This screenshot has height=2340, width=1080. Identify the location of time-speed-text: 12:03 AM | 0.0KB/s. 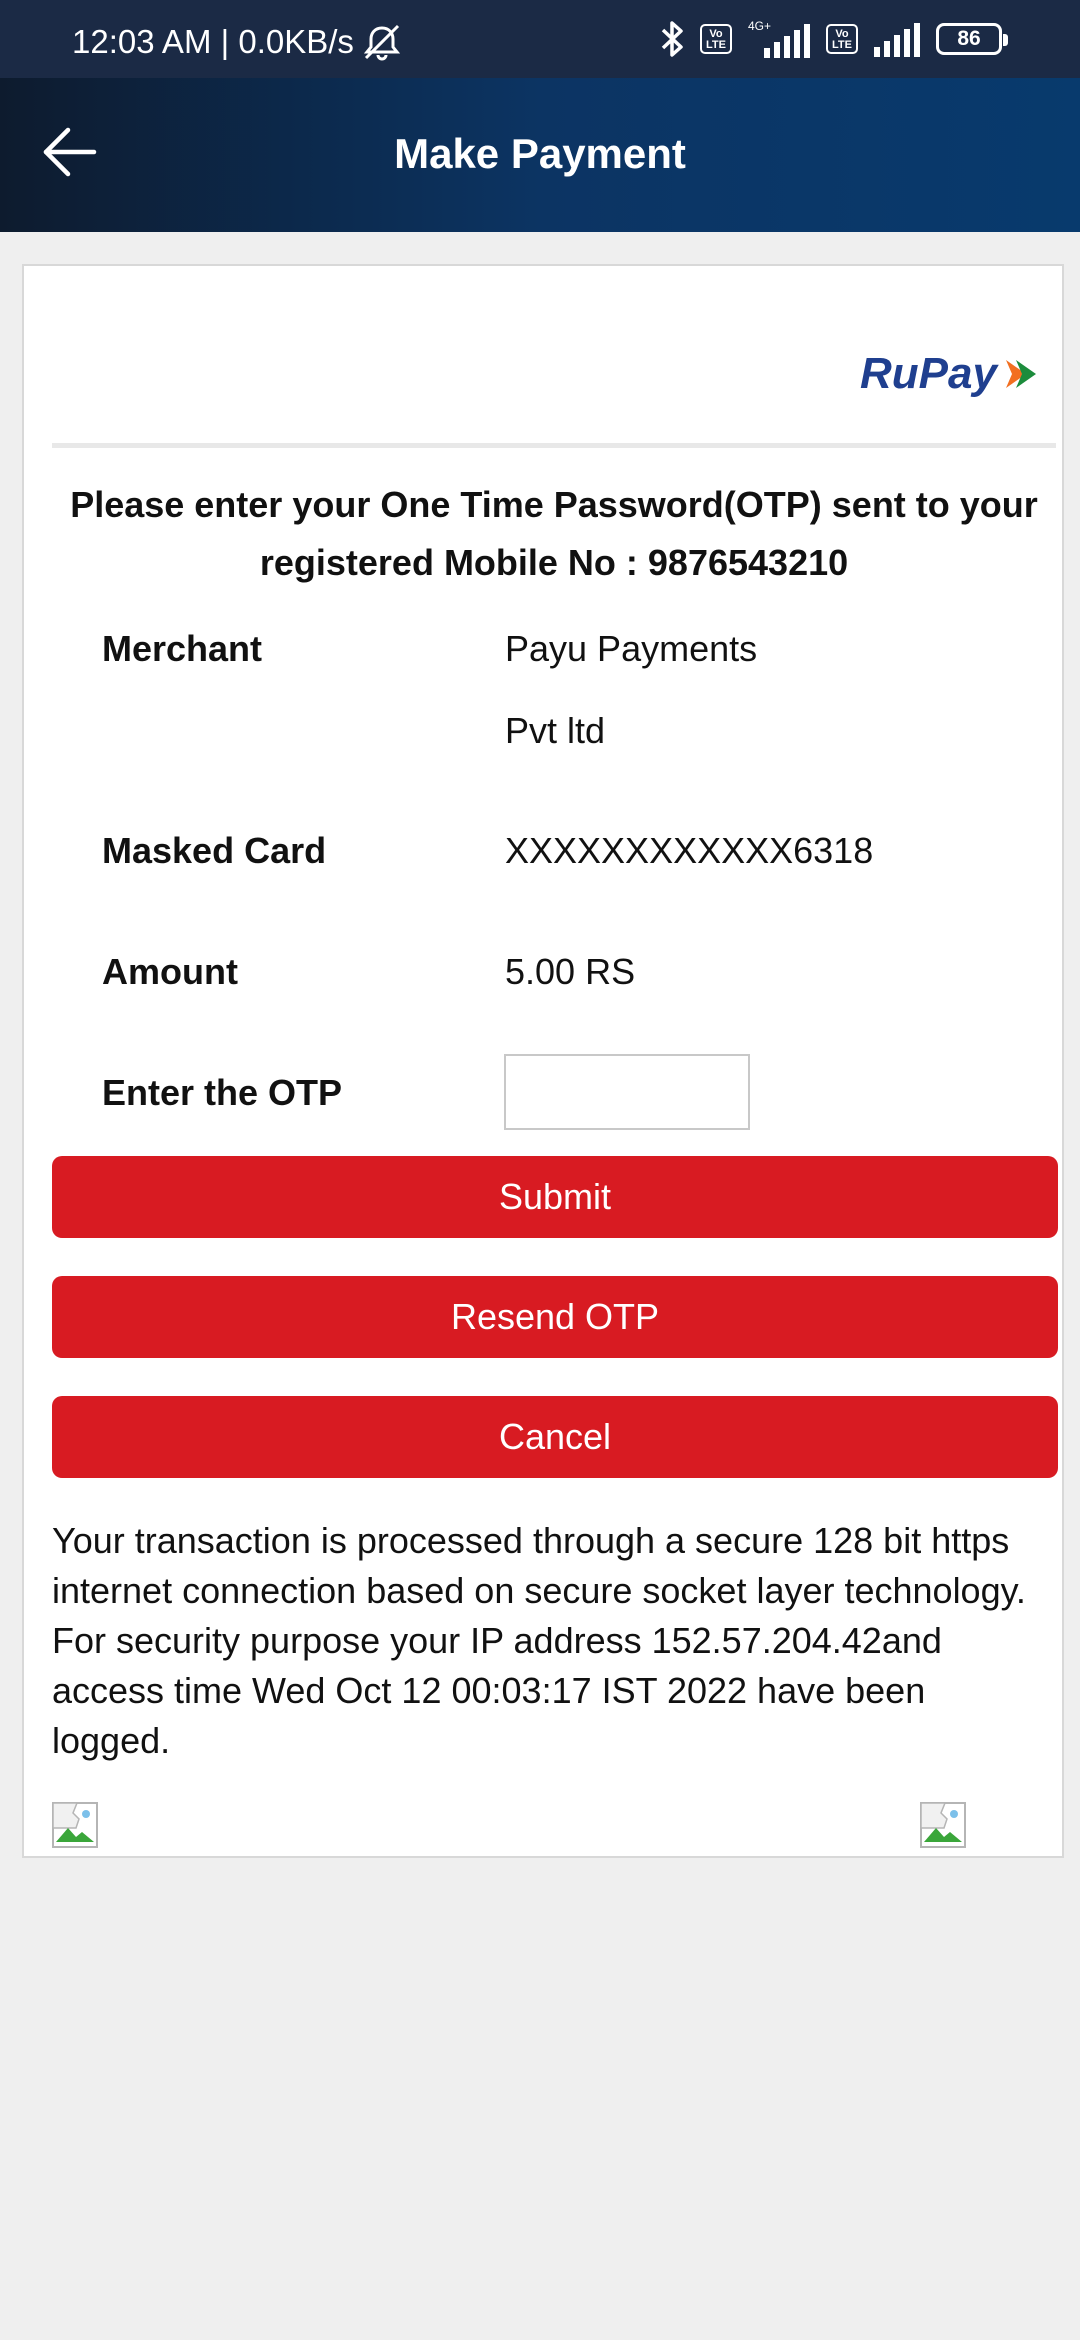
(213, 41).